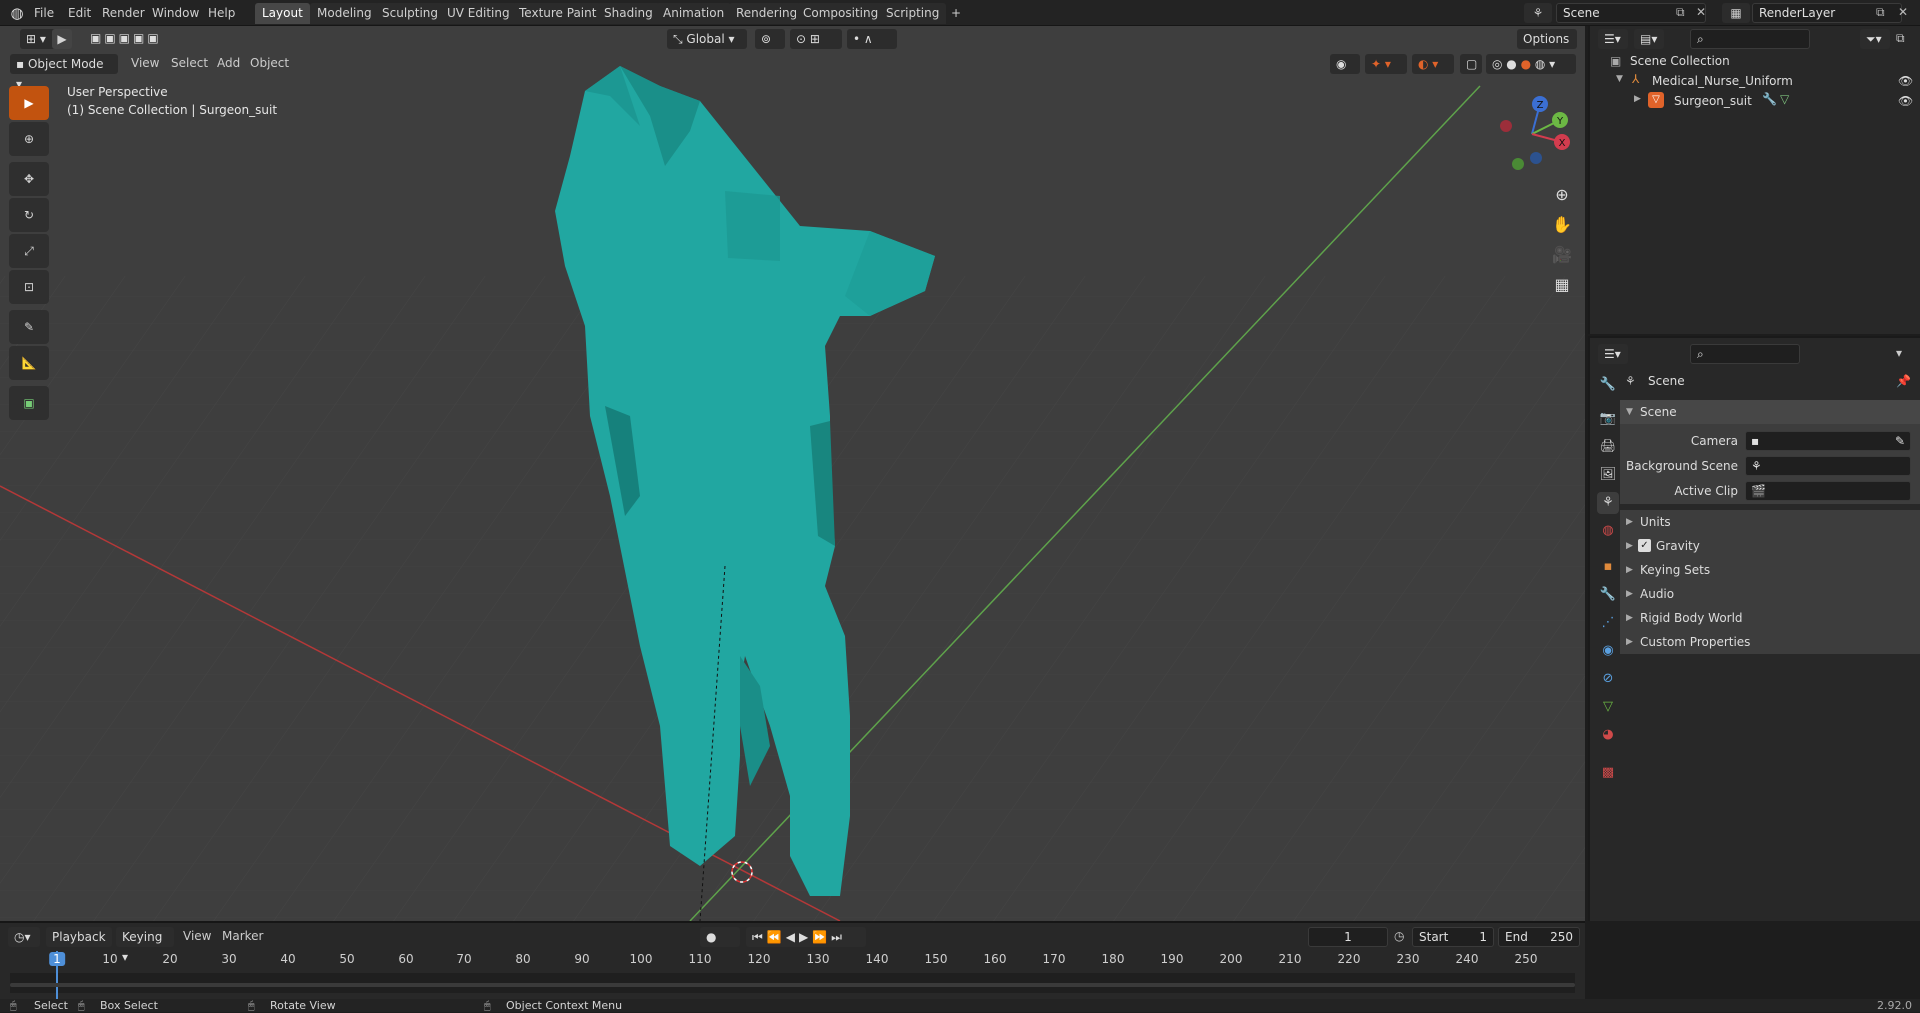  I want to click on marker-menu: Marker, so click(242, 936).